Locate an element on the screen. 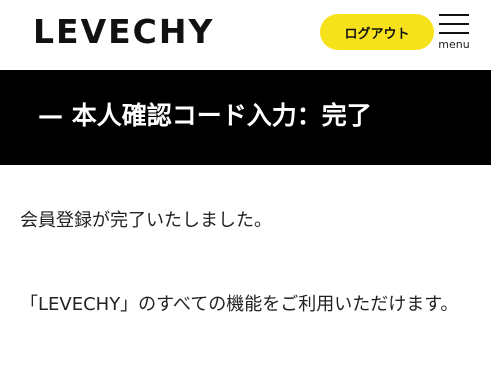 The width and height of the screenshot is (491, 380). logout-button: ログアウト is located at coordinates (377, 32).